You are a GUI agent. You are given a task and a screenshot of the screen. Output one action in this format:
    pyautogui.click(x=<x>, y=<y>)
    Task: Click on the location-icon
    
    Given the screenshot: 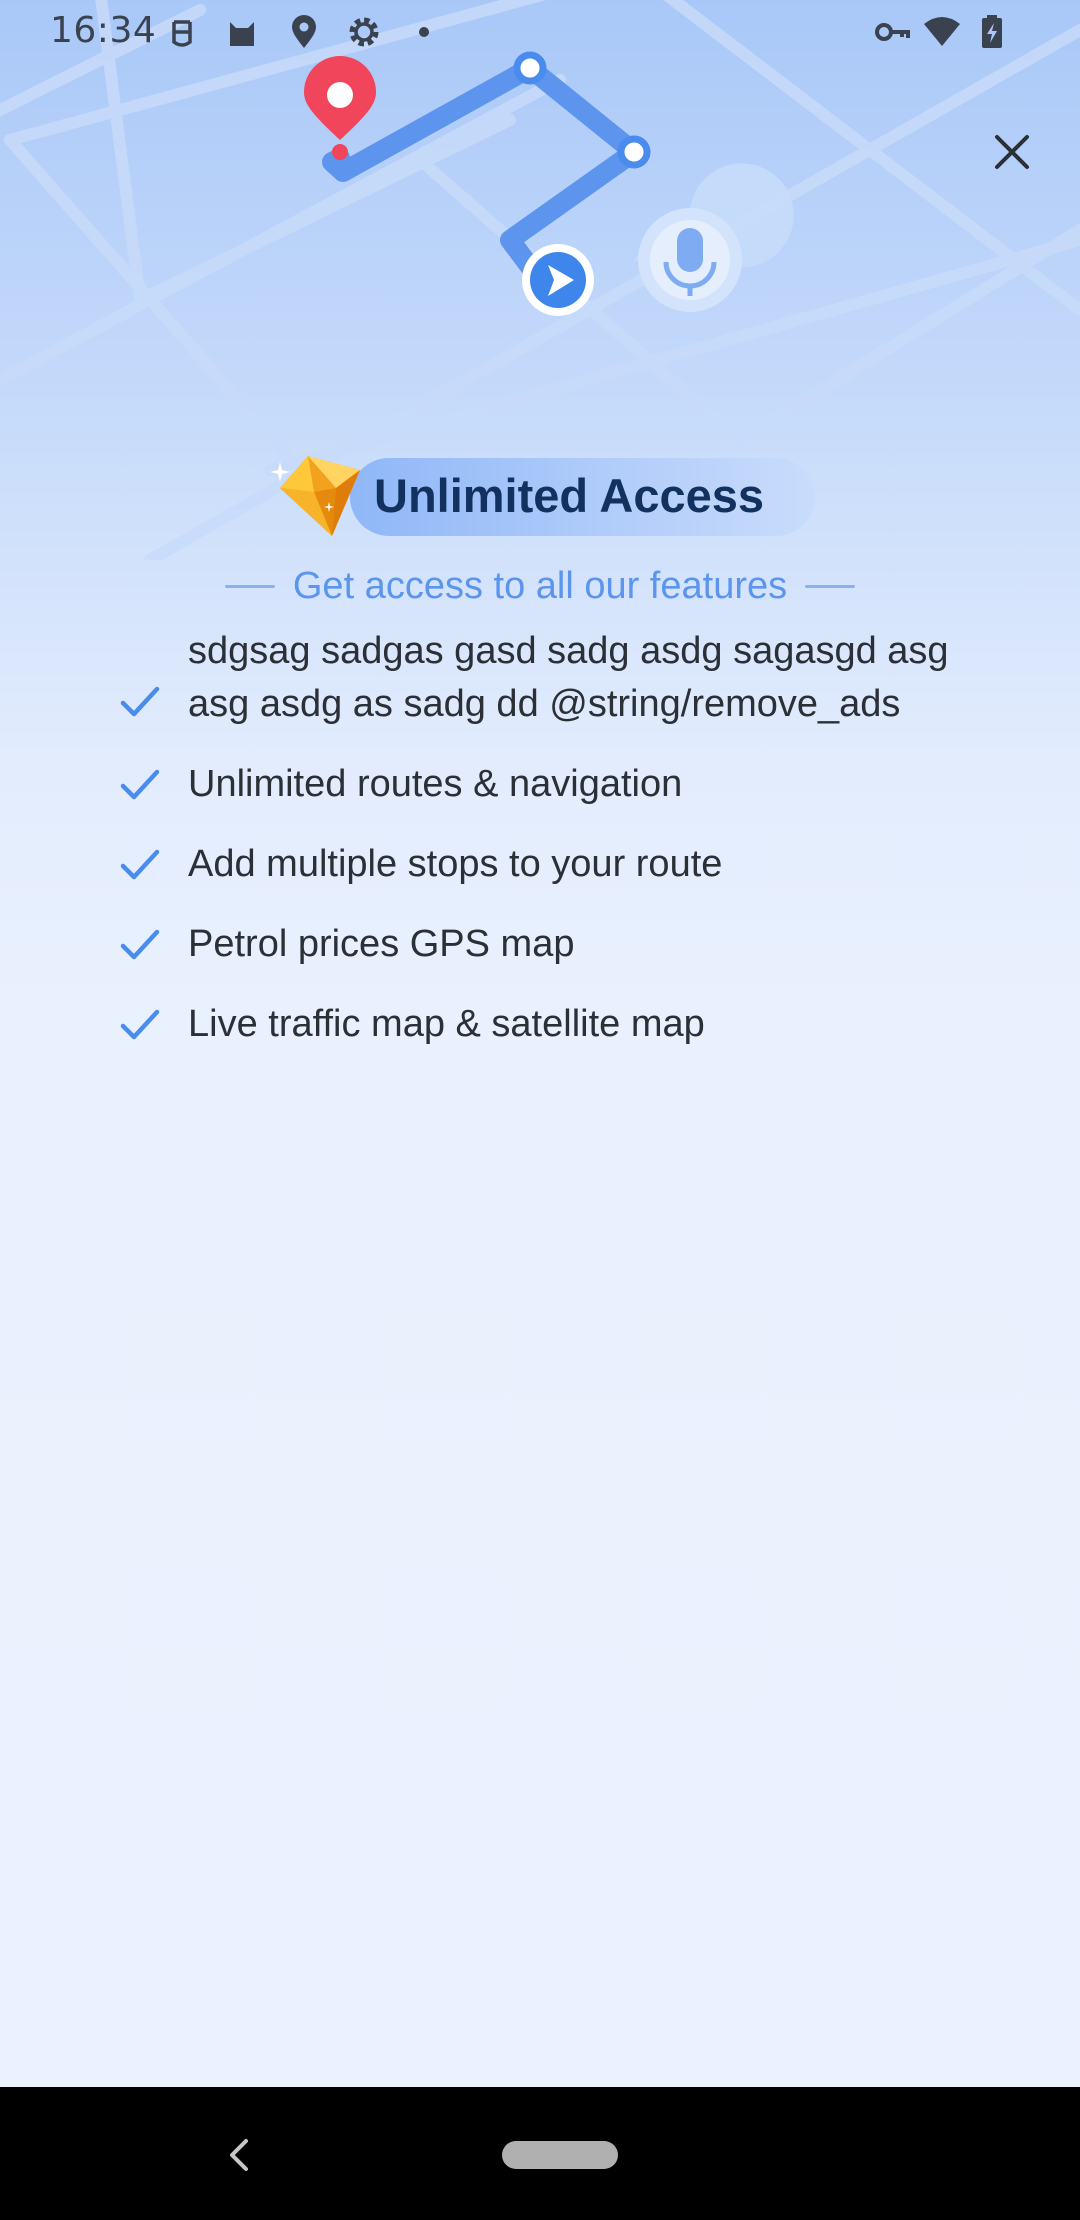 What is the action you would take?
    pyautogui.click(x=304, y=31)
    